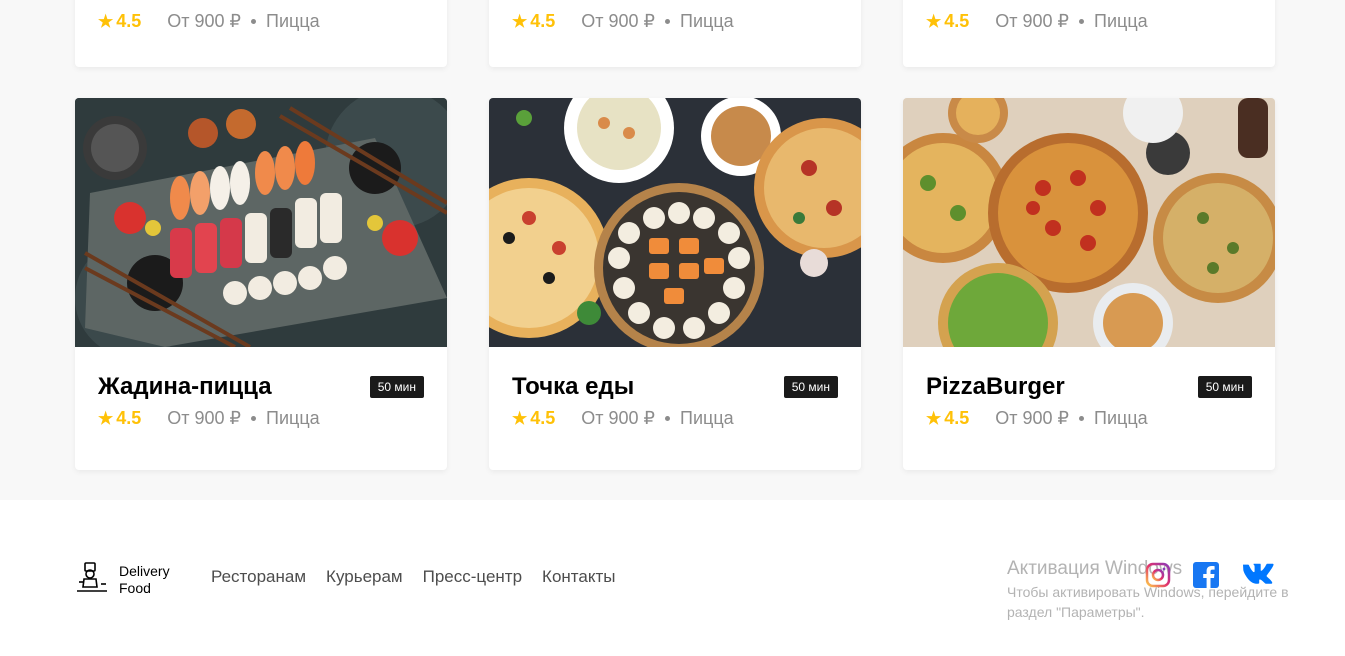  Describe the element at coordinates (413, 577) in the screenshot. I see `footer-nav: Ресторанам Курьерам Пресс-центр Контакты` at that location.